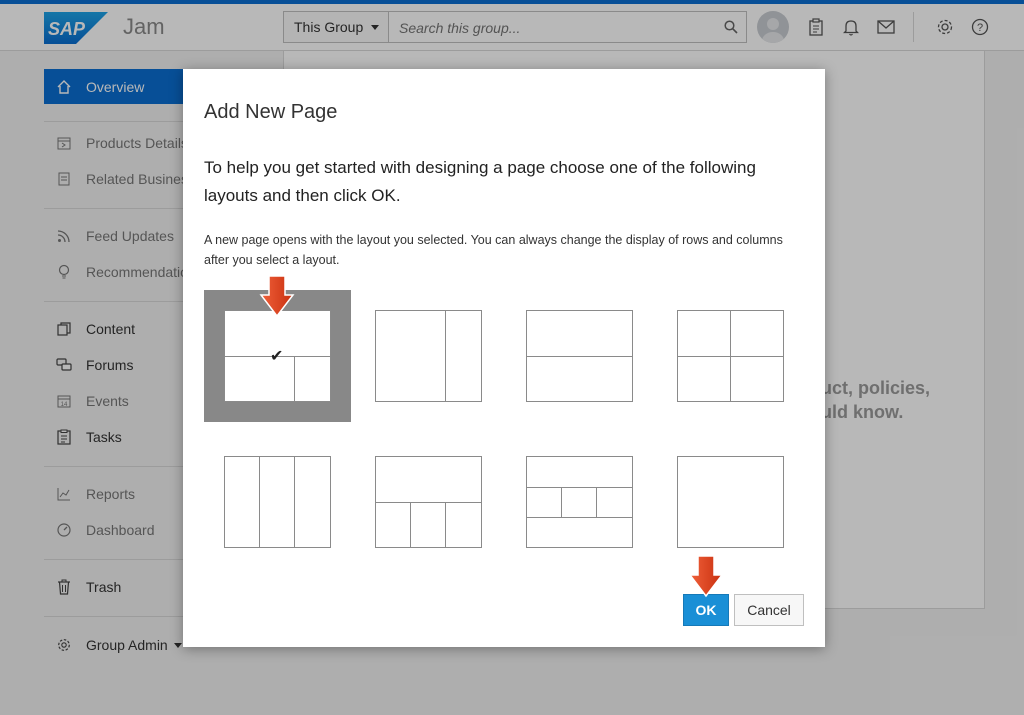  I want to click on layout-thumbnail: ✔, so click(277, 356).